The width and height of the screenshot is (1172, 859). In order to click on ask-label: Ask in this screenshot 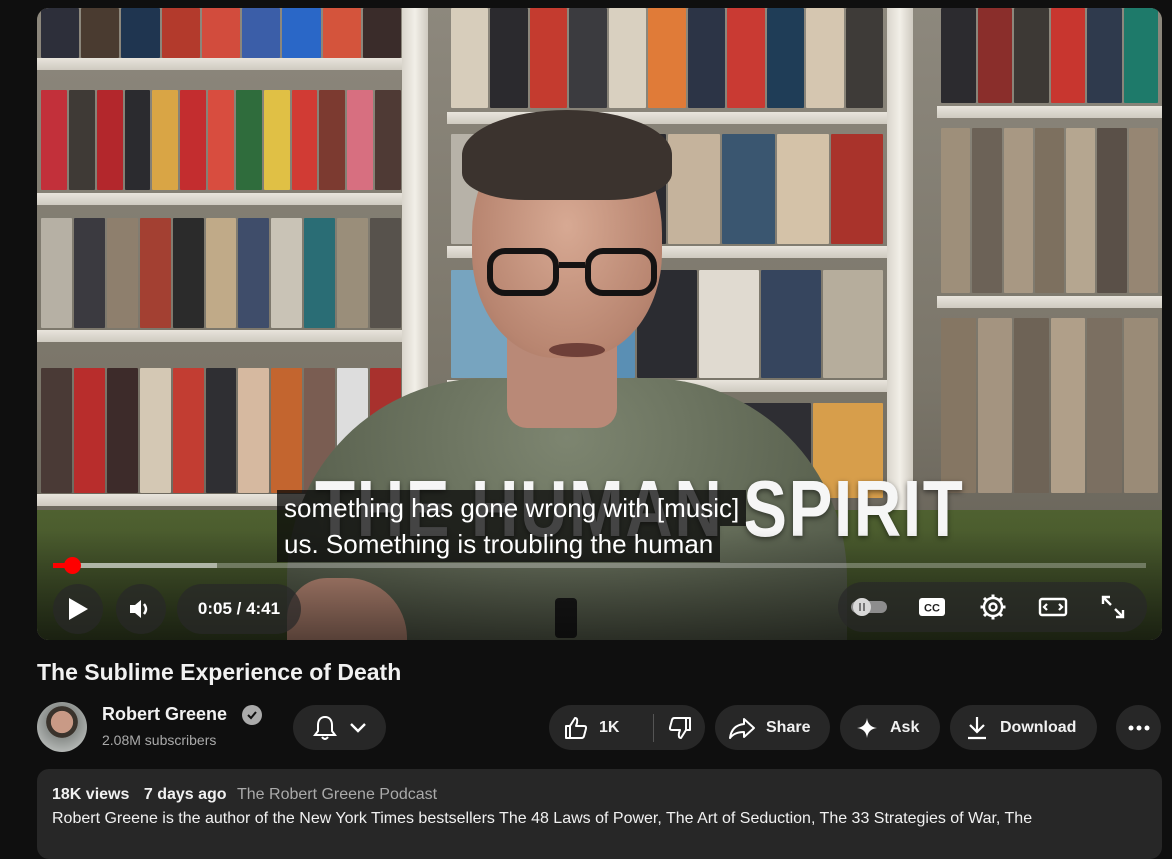, I will do `click(905, 727)`.